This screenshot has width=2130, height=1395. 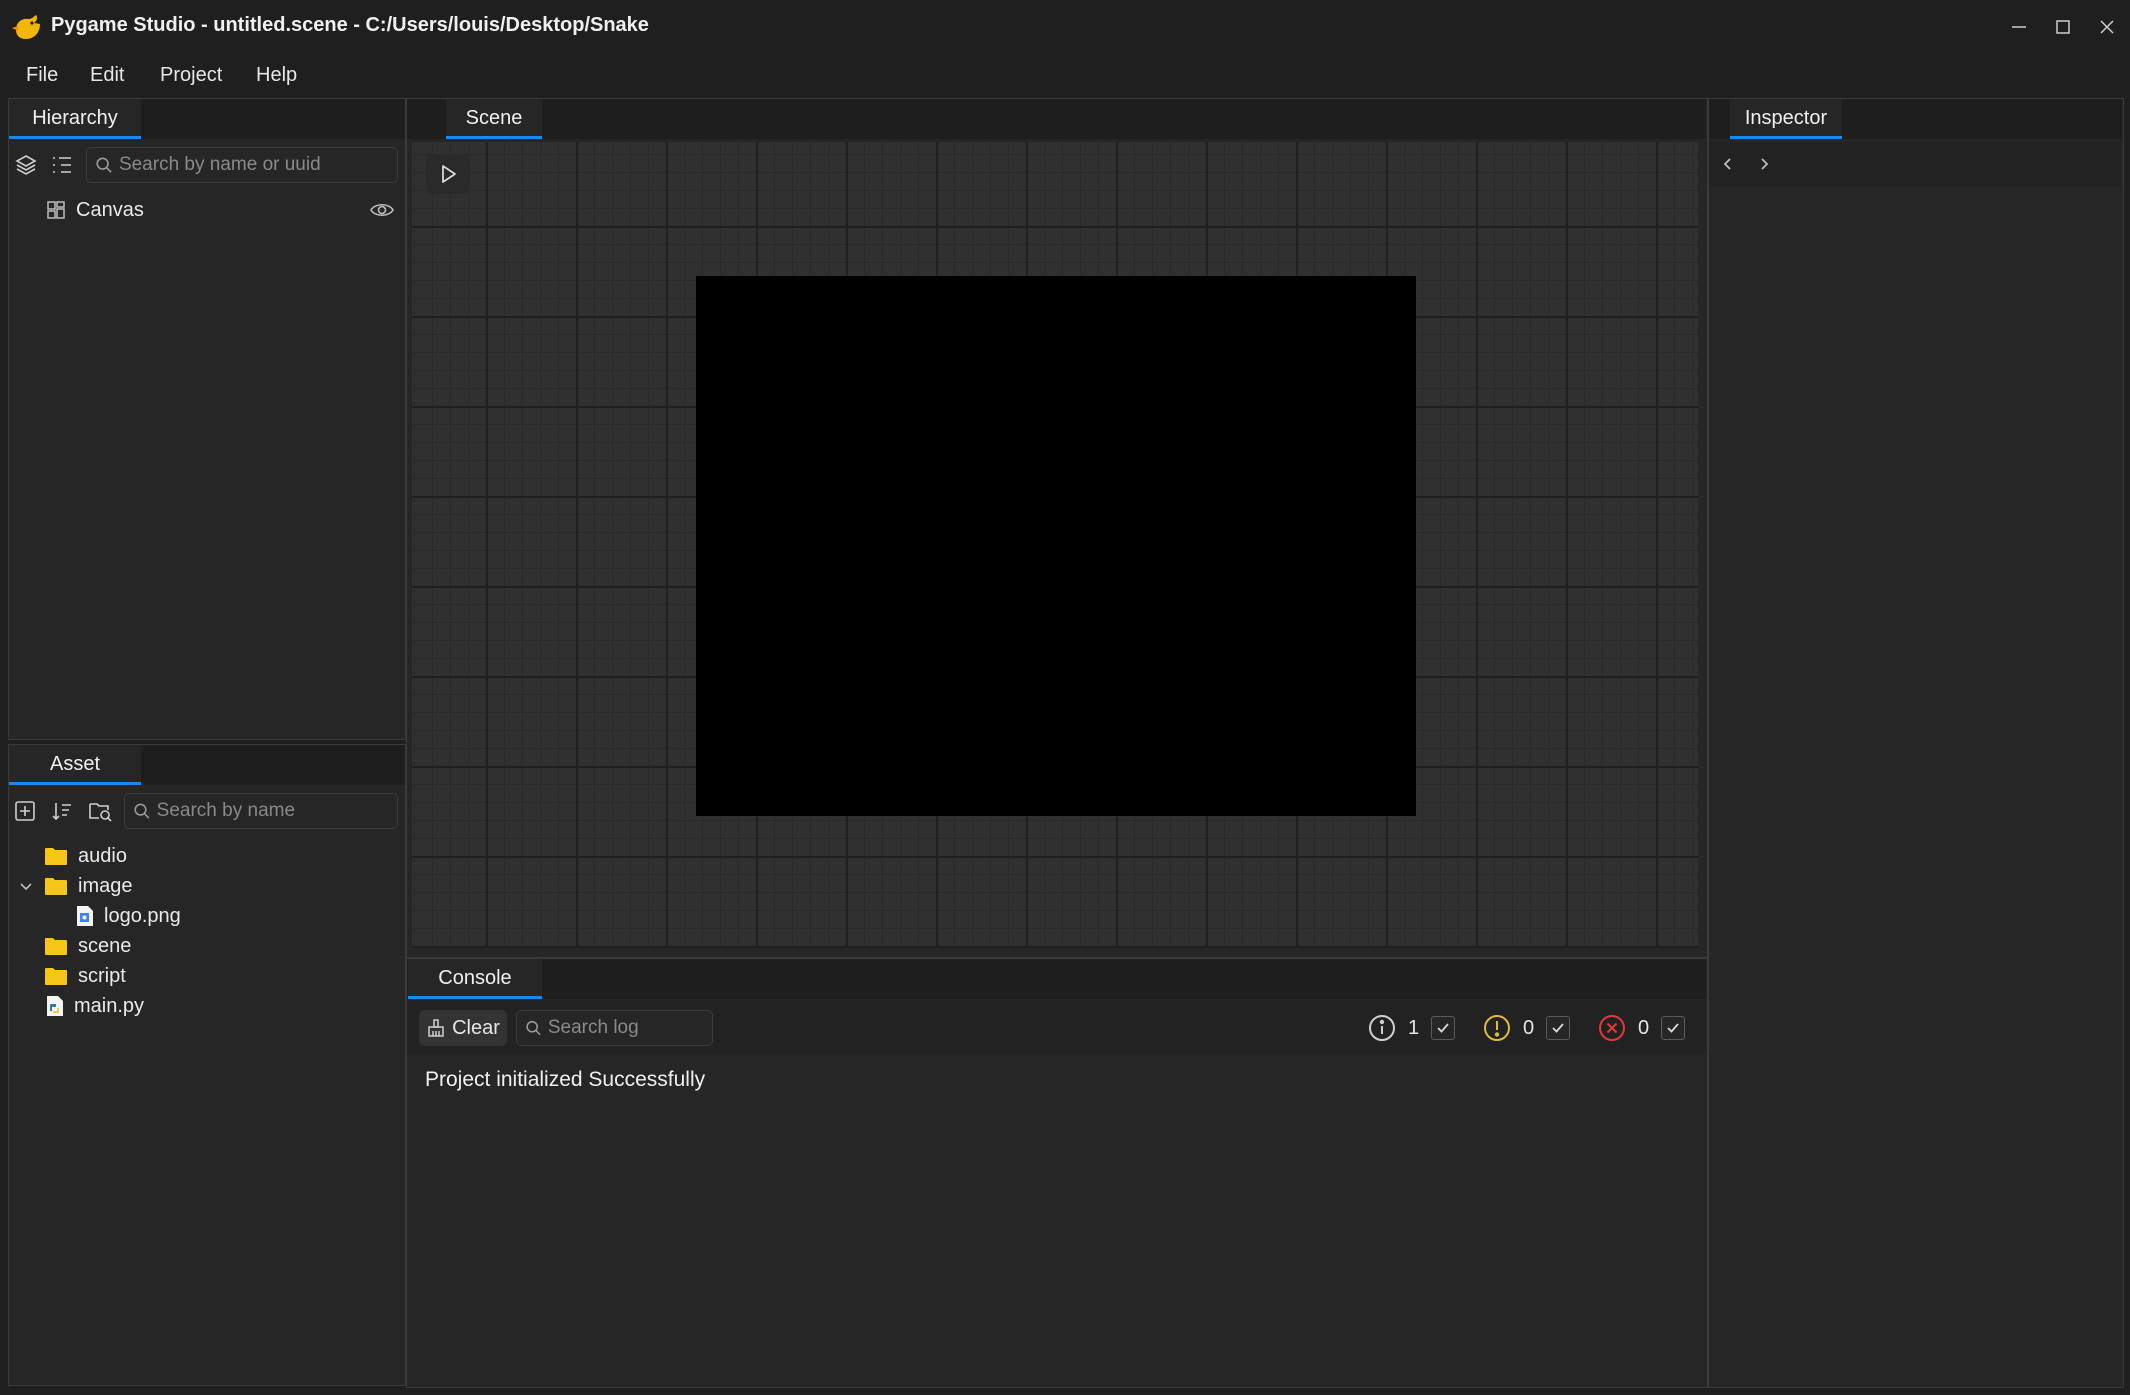 I want to click on hierarchy-search-input, so click(x=242, y=165).